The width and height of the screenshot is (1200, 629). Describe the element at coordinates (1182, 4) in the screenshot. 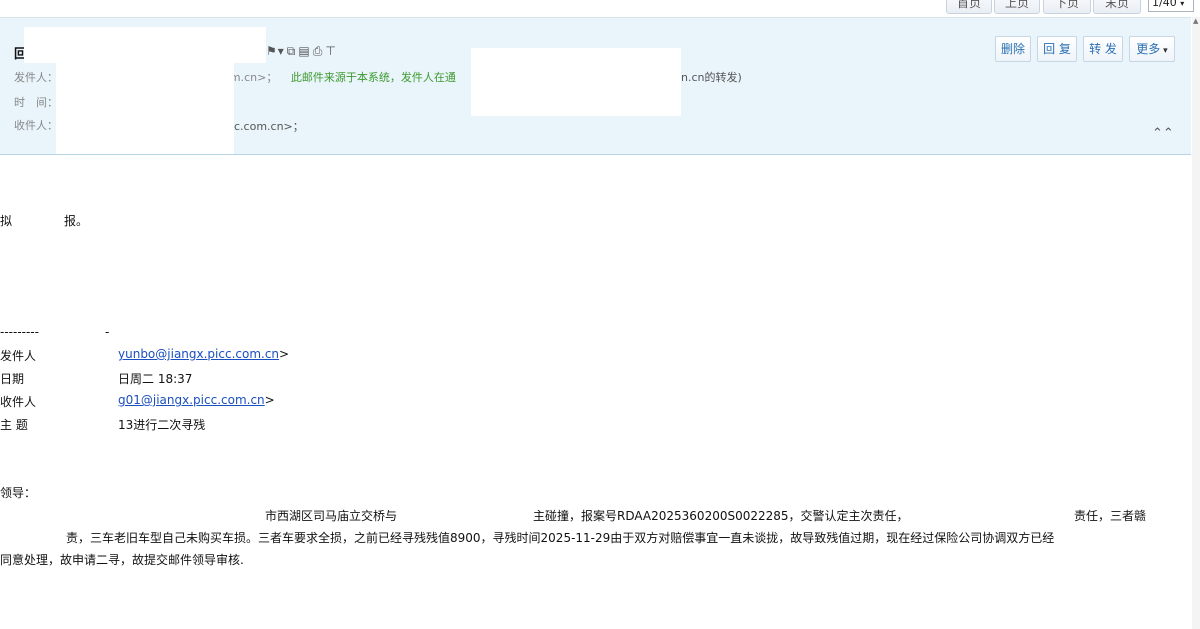

I see `chevron-down-icon: ▾` at that location.